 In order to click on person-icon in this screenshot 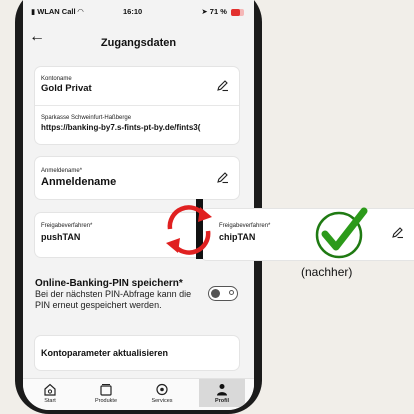, I will do `click(222, 390)`.